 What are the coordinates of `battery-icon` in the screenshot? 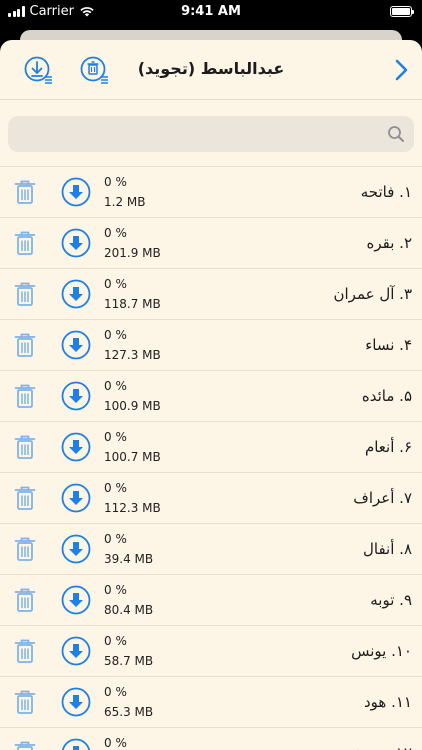 It's located at (402, 11).